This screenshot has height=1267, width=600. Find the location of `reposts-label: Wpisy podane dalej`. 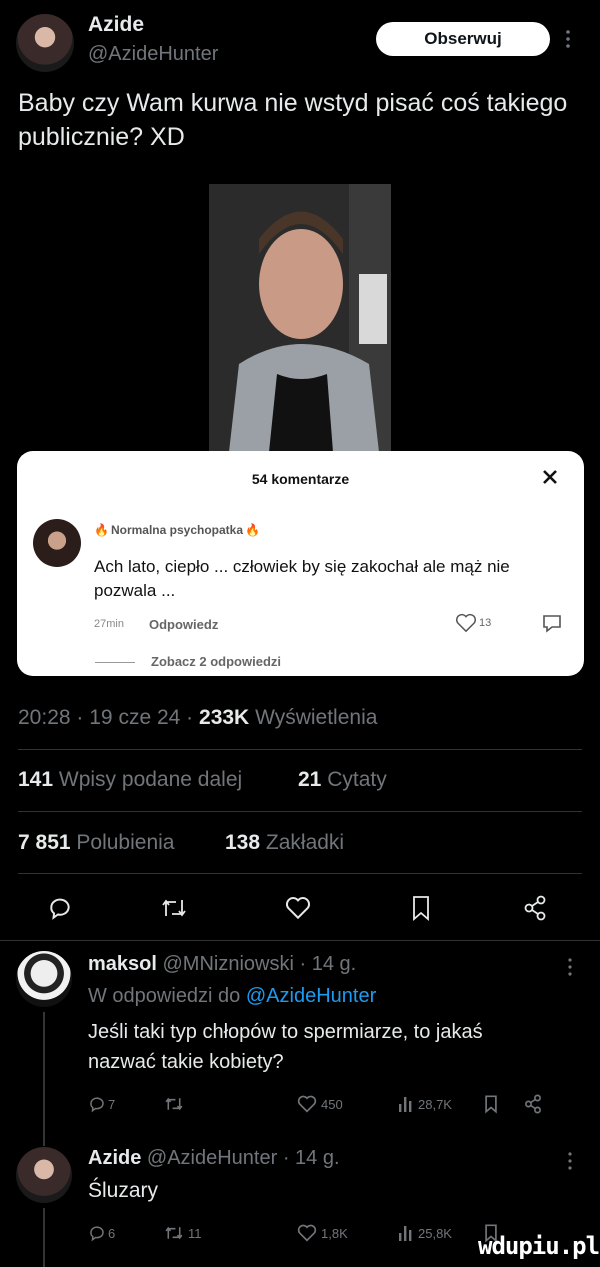

reposts-label: Wpisy podane dalej is located at coordinates (150, 779).